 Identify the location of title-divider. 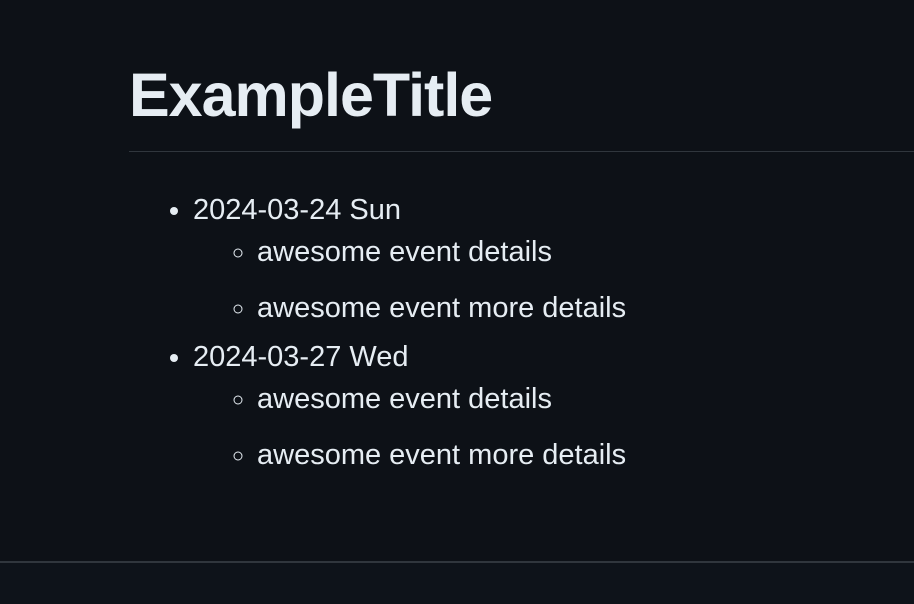
(521, 151).